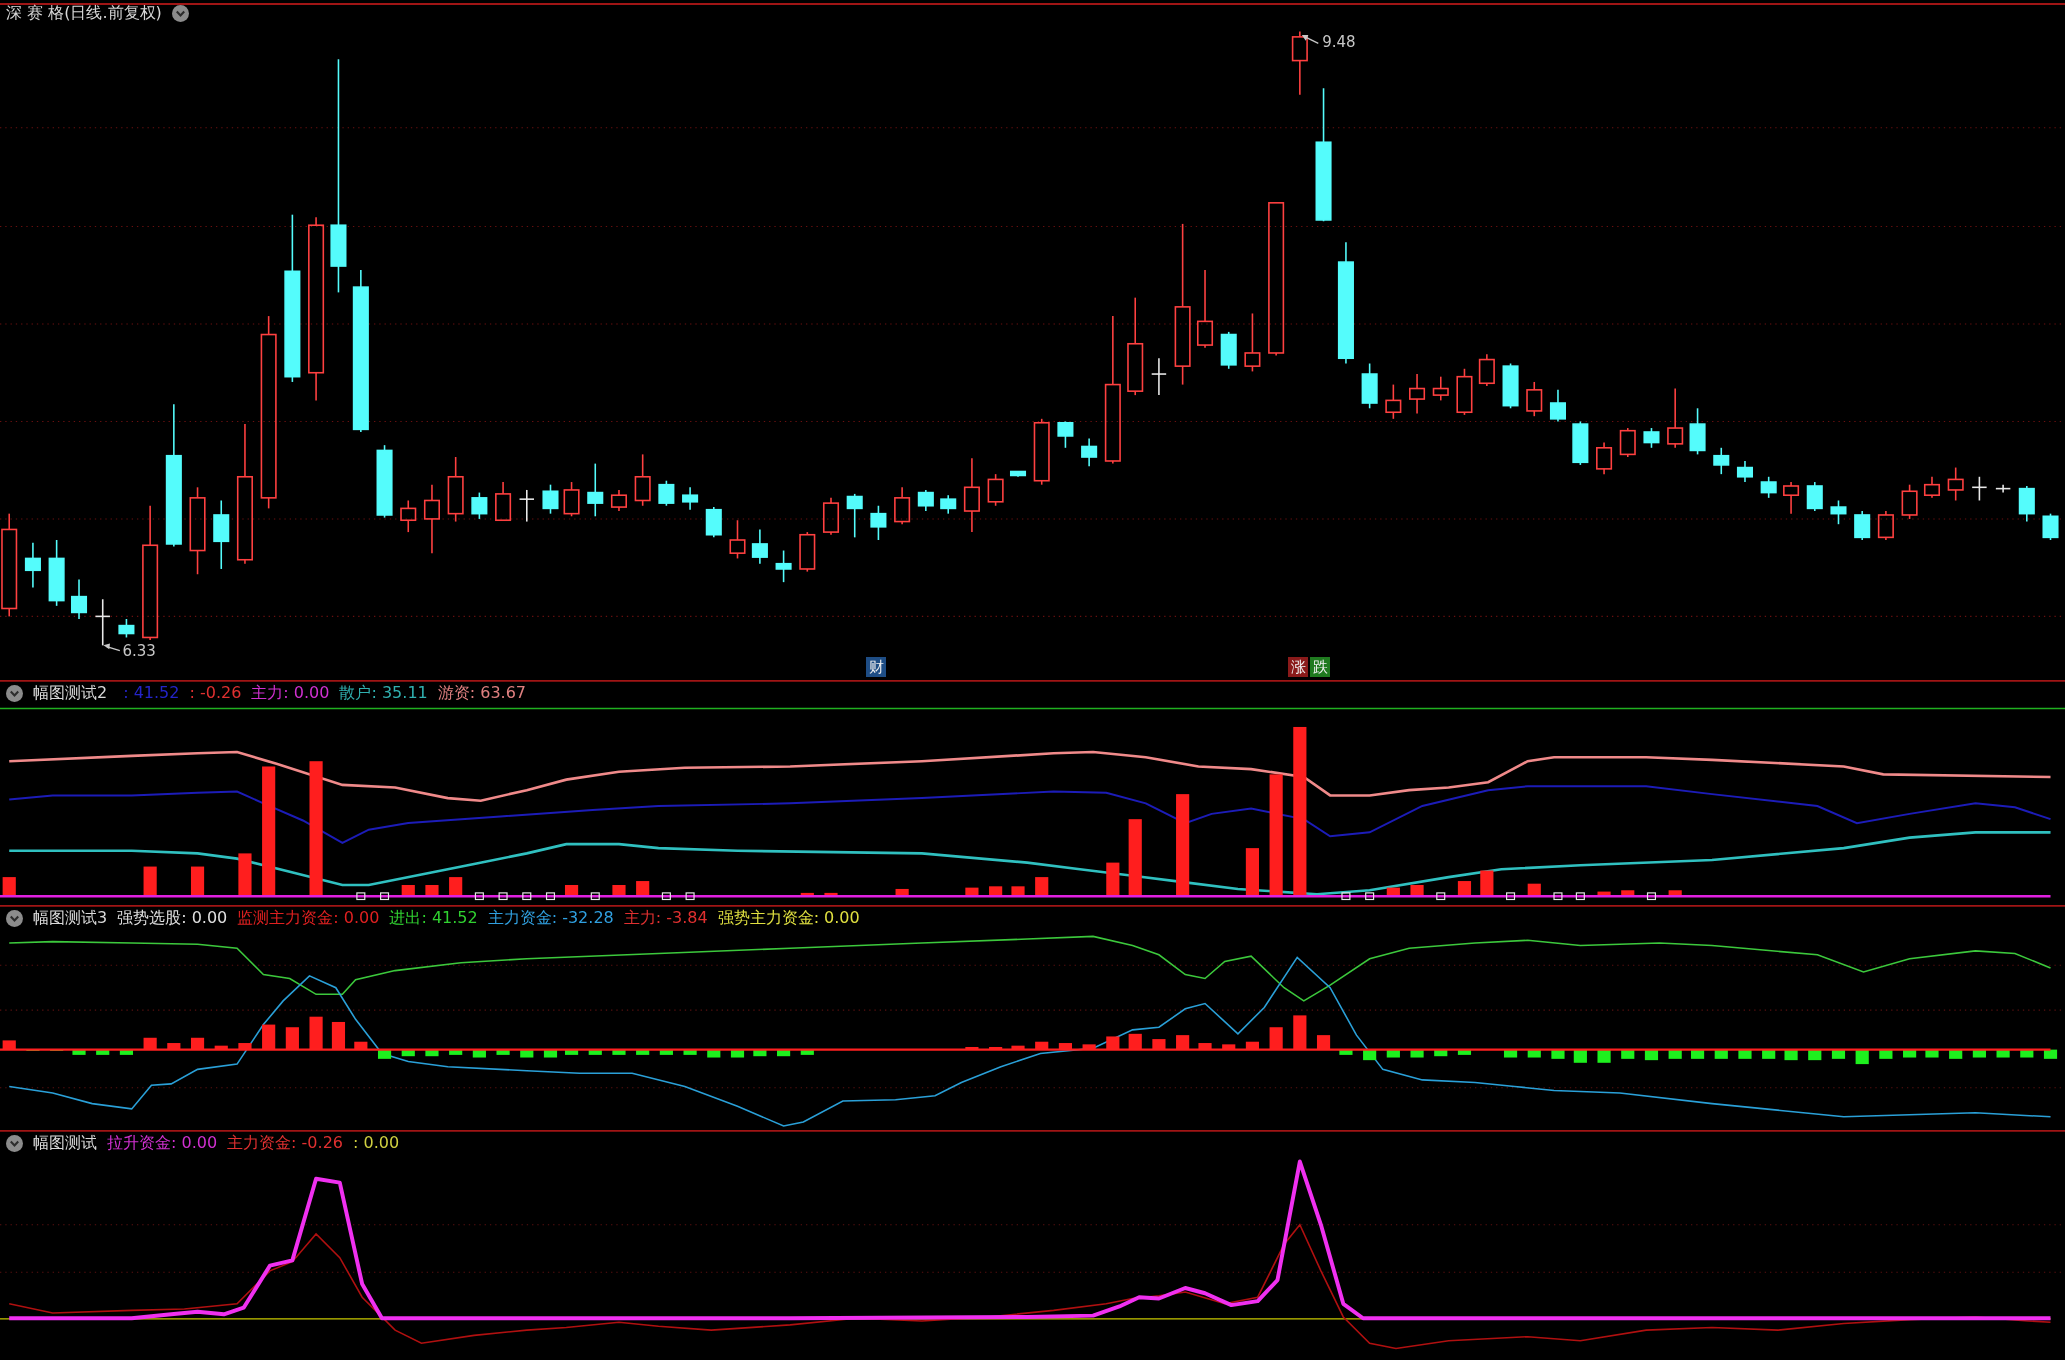  I want to click on legend-value: 主力: -3.84, so click(665, 918).